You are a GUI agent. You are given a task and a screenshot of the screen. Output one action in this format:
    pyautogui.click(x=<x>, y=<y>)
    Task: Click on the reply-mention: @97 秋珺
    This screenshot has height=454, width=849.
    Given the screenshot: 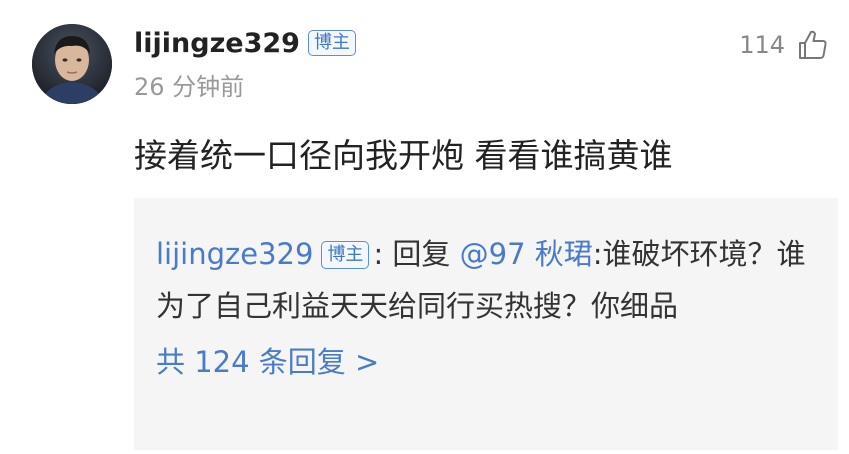 What is the action you would take?
    pyautogui.click(x=526, y=254)
    